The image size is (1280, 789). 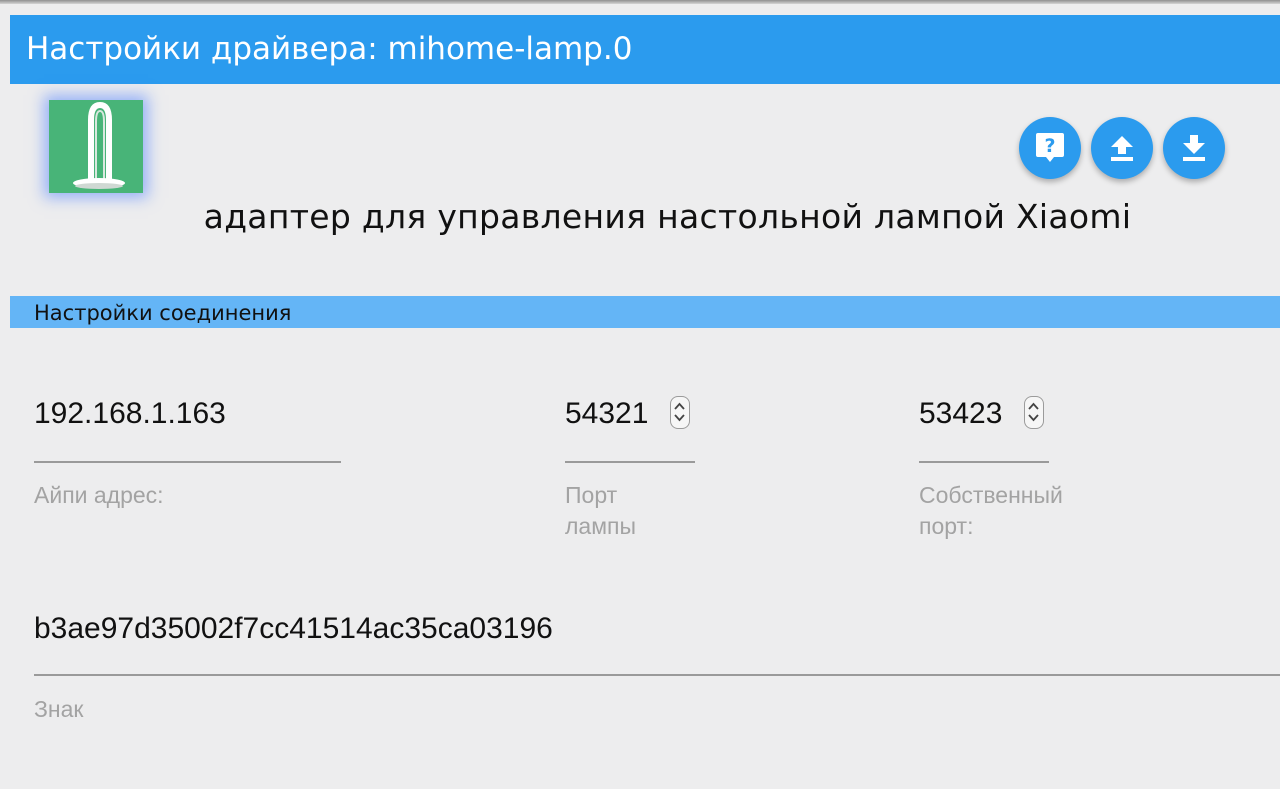 I want to click on adapter-logo, so click(x=96, y=146).